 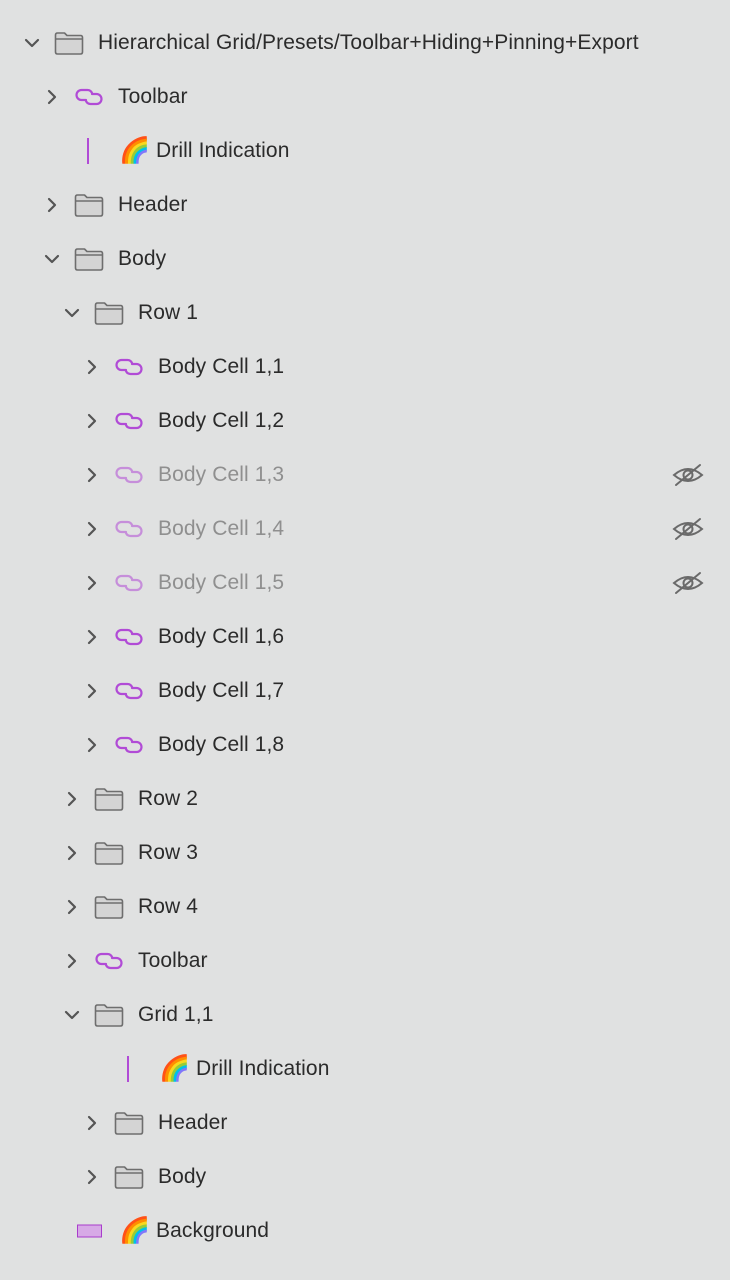 I want to click on layer-label: Body Cell 1,6, so click(x=221, y=636).